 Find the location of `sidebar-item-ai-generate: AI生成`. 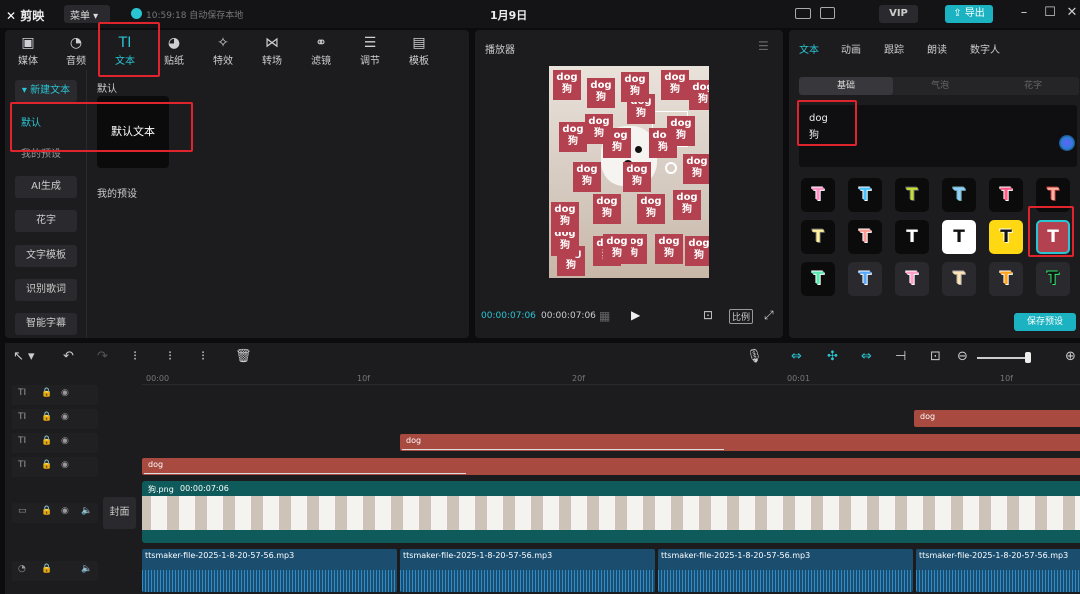

sidebar-item-ai-generate: AI生成 is located at coordinates (46, 187).